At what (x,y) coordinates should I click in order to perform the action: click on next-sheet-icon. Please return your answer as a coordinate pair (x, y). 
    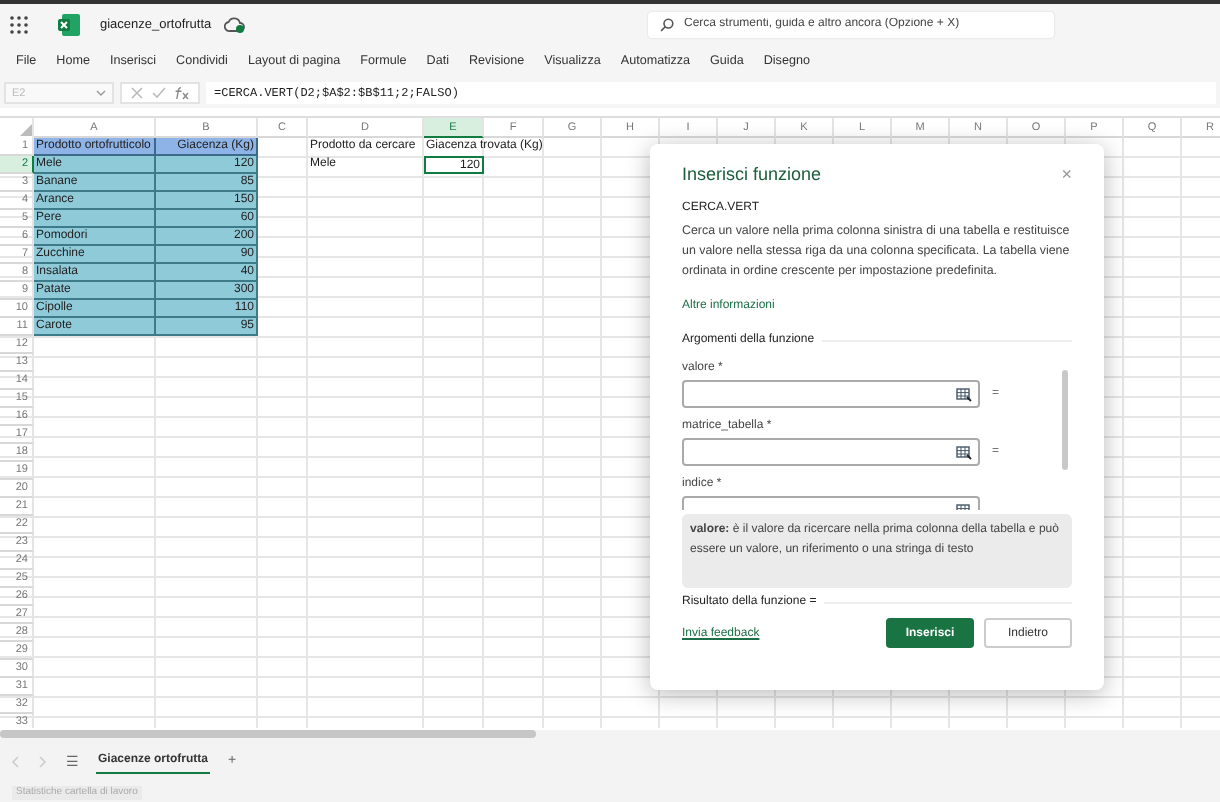
    Looking at the image, I should click on (43, 761).